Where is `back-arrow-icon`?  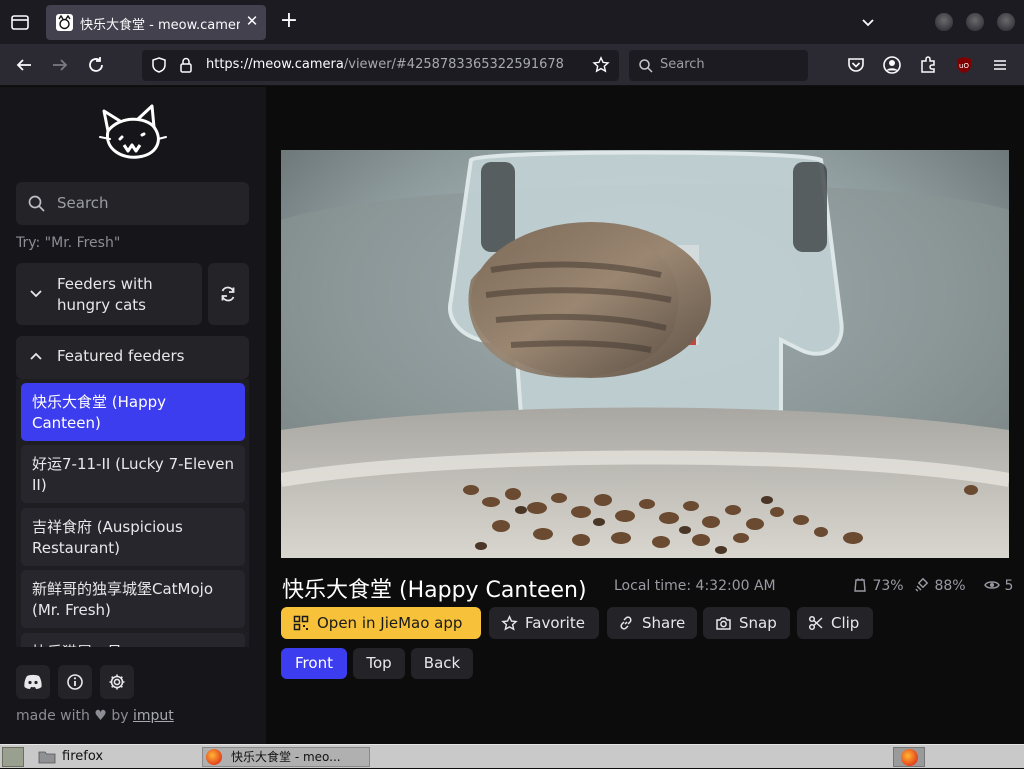
back-arrow-icon is located at coordinates (24, 65).